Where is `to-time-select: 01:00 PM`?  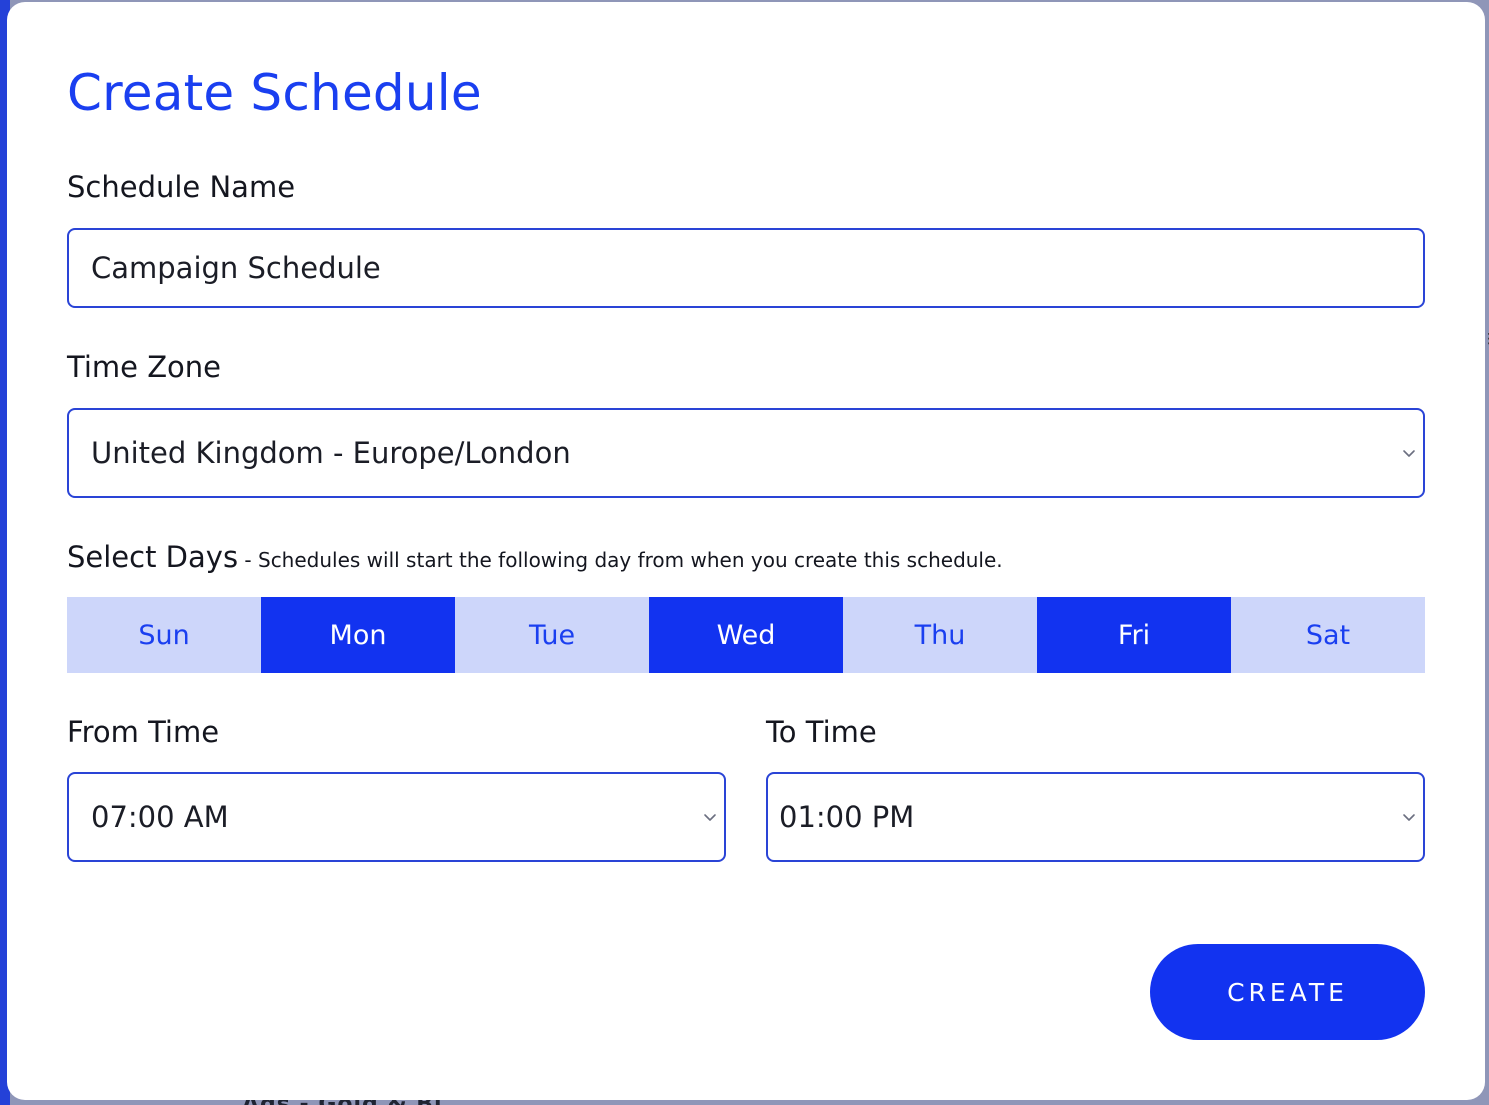
to-time-select: 01:00 PM is located at coordinates (1095, 817).